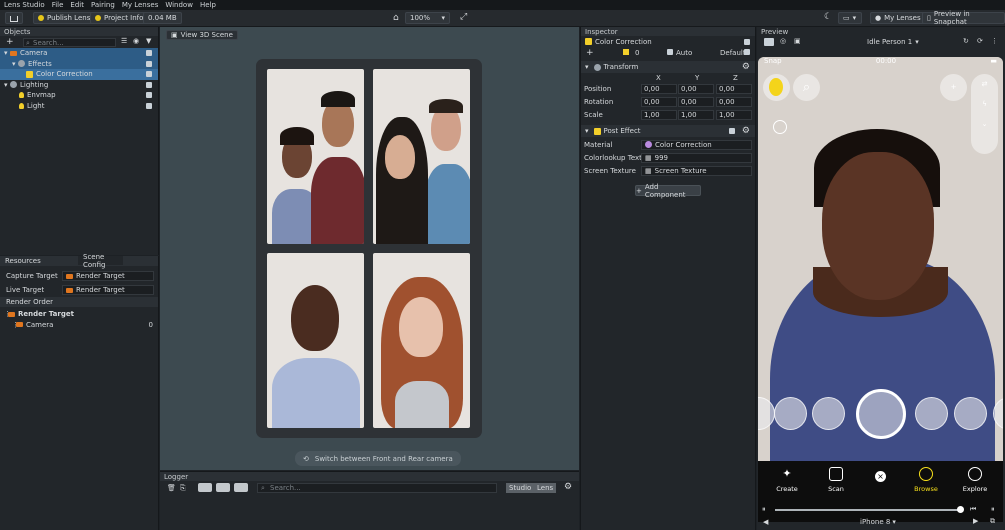 Image resolution: width=1005 pixels, height=530 pixels. I want to click on nav-scan: Scan, so click(836, 480).